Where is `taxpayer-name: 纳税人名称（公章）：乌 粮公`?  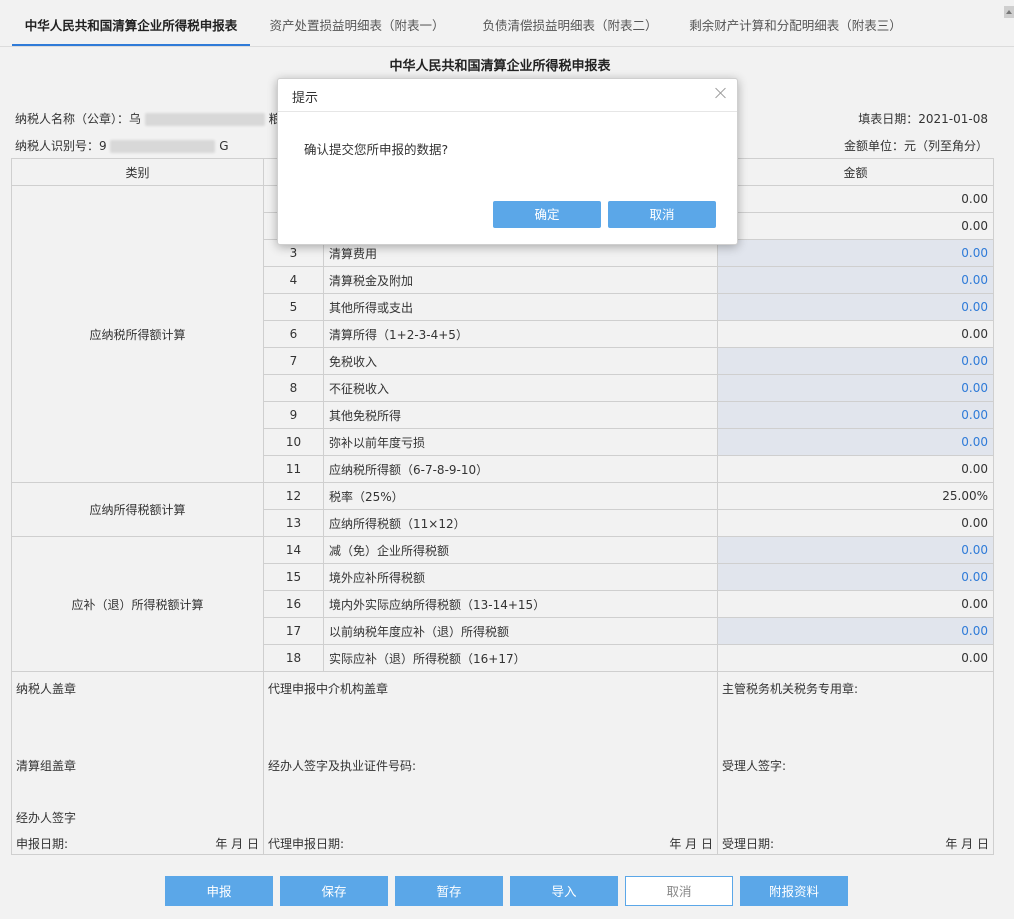
taxpayer-name: 纳税人名称（公章）：乌 粮公 is located at coordinates (154, 118).